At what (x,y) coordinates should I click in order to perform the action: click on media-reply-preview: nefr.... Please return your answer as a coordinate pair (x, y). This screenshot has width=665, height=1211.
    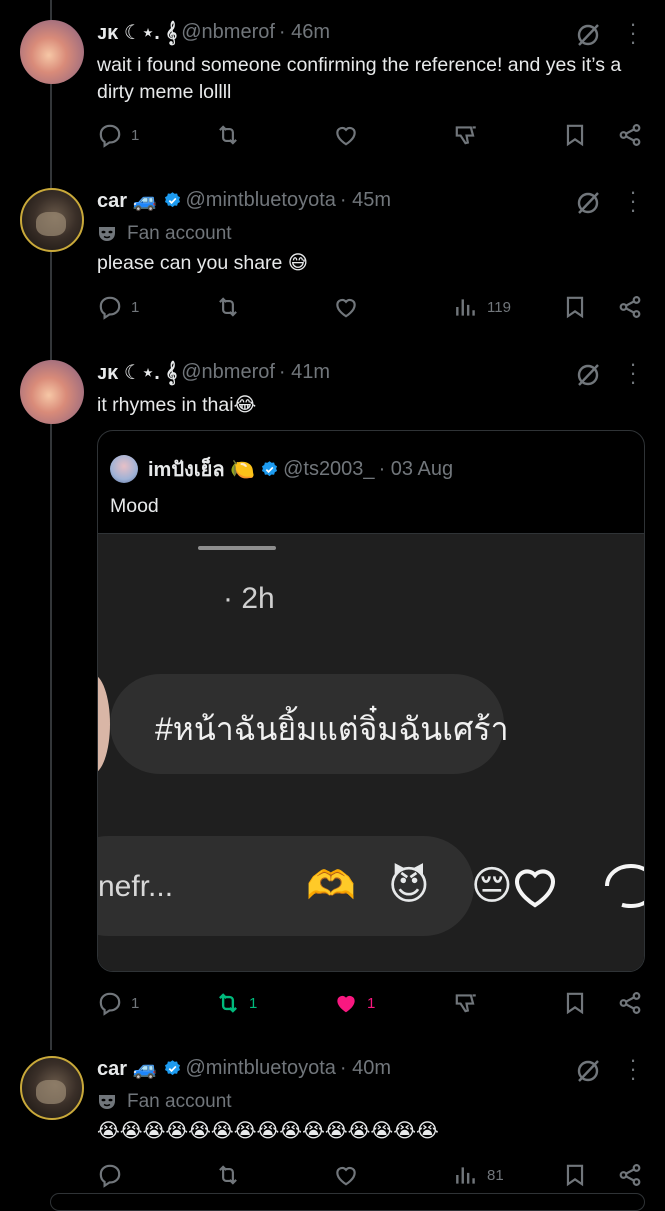
    Looking at the image, I should click on (136, 886).